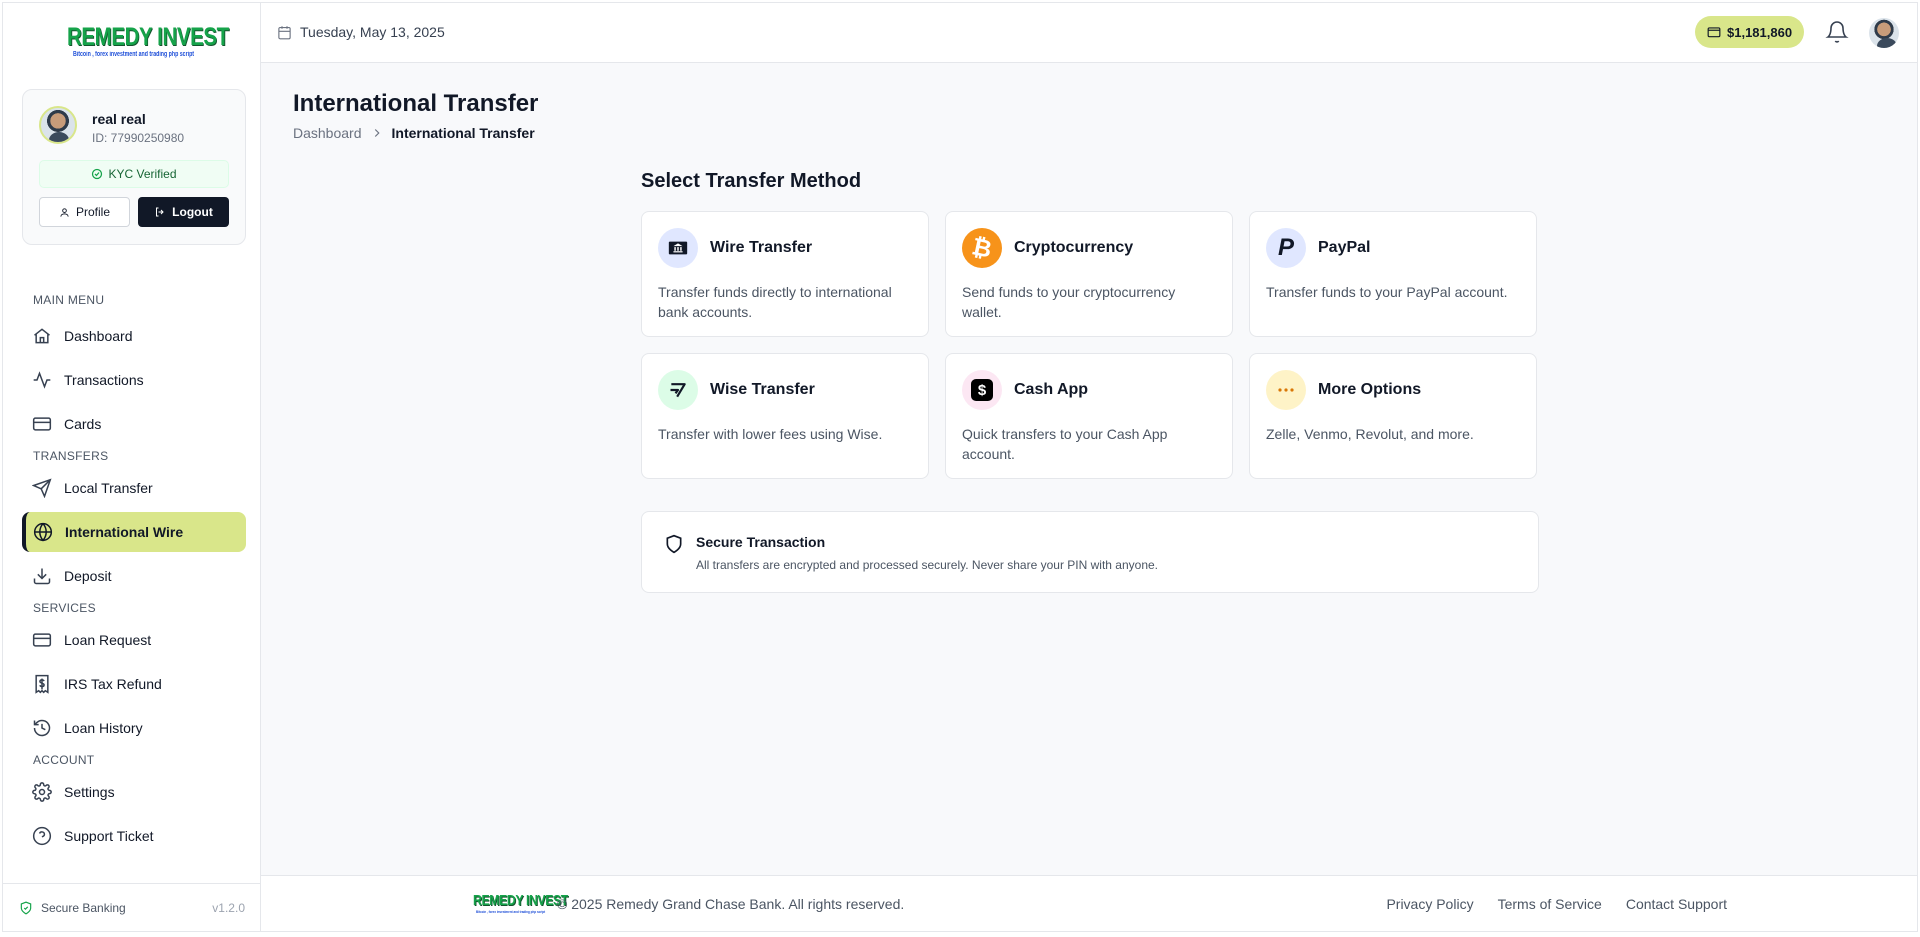 This screenshot has width=1920, height=937. I want to click on notice-title: Secure Transaction, so click(761, 542).